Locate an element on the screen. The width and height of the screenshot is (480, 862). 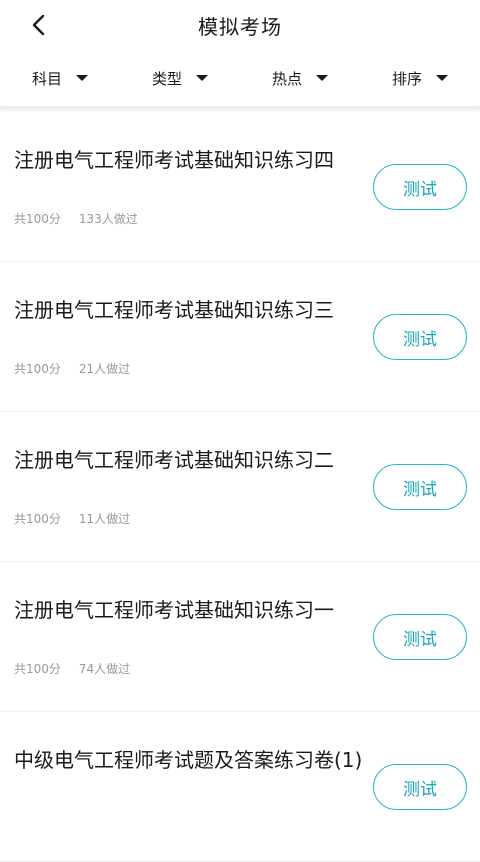
filter-label: 排序 is located at coordinates (406, 78).